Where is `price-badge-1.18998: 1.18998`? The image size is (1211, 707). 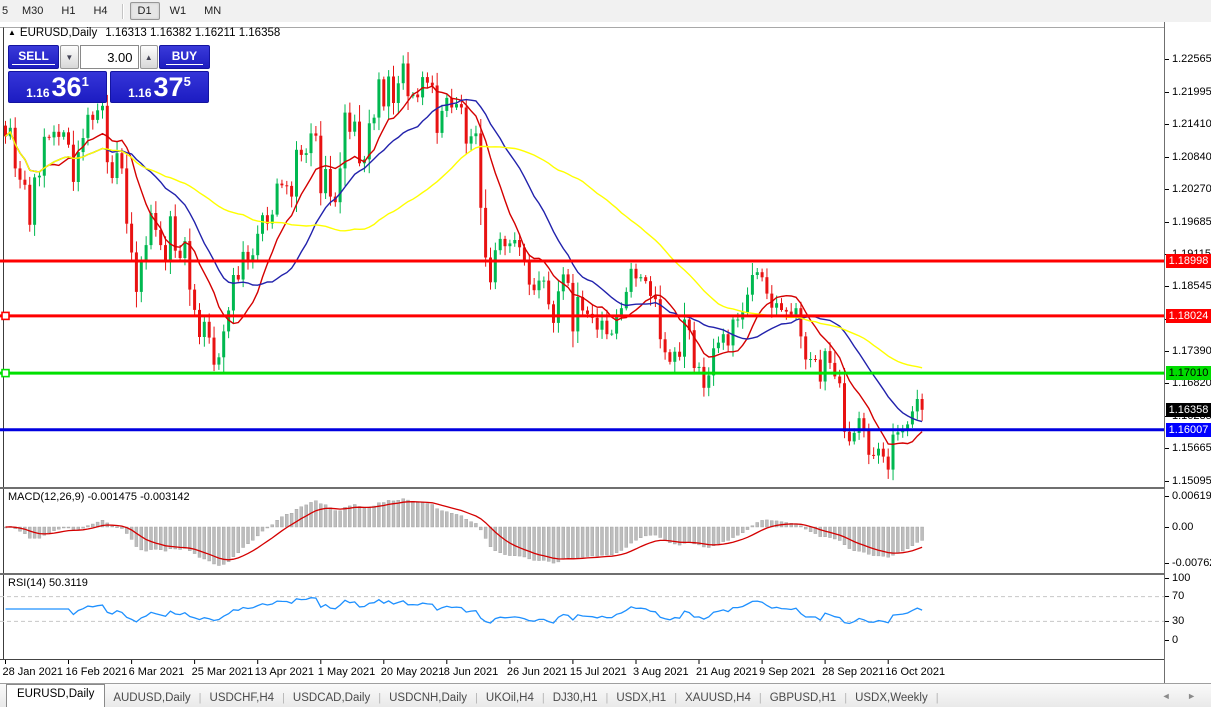
price-badge-1.18998: 1.18998 is located at coordinates (1188, 261).